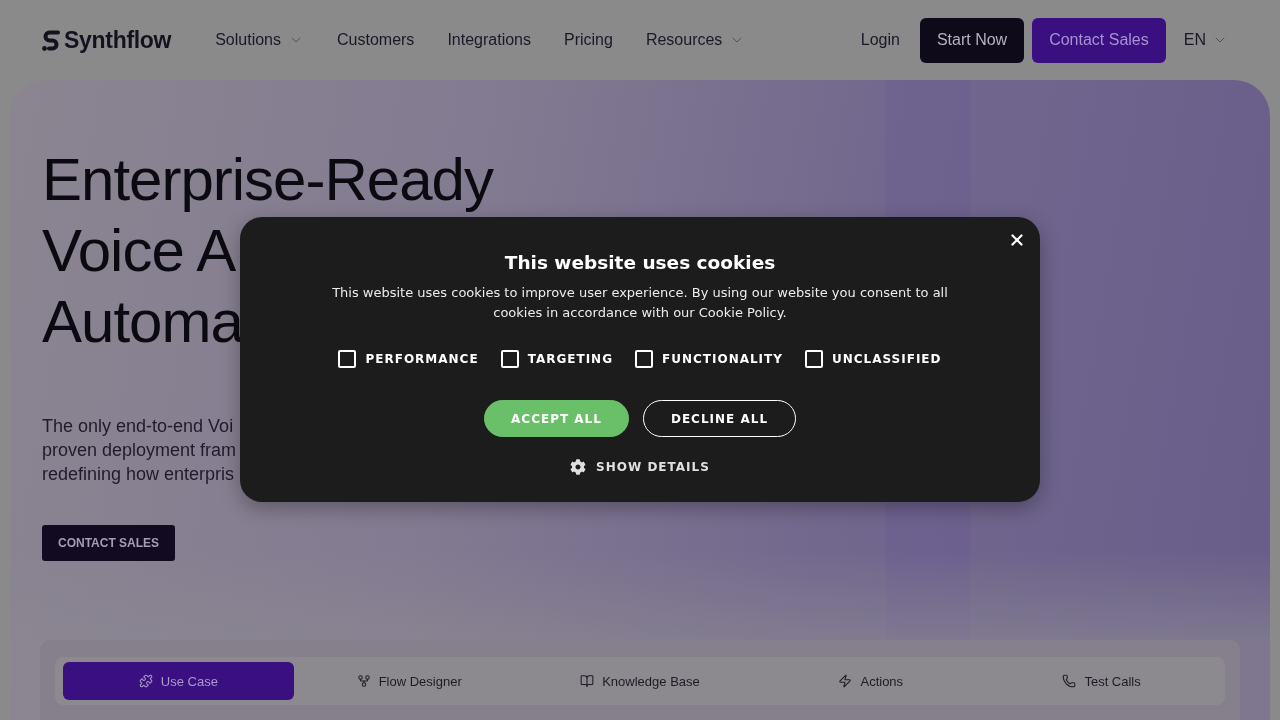  I want to click on contact-sales-button: Contact Sales, so click(1099, 40).